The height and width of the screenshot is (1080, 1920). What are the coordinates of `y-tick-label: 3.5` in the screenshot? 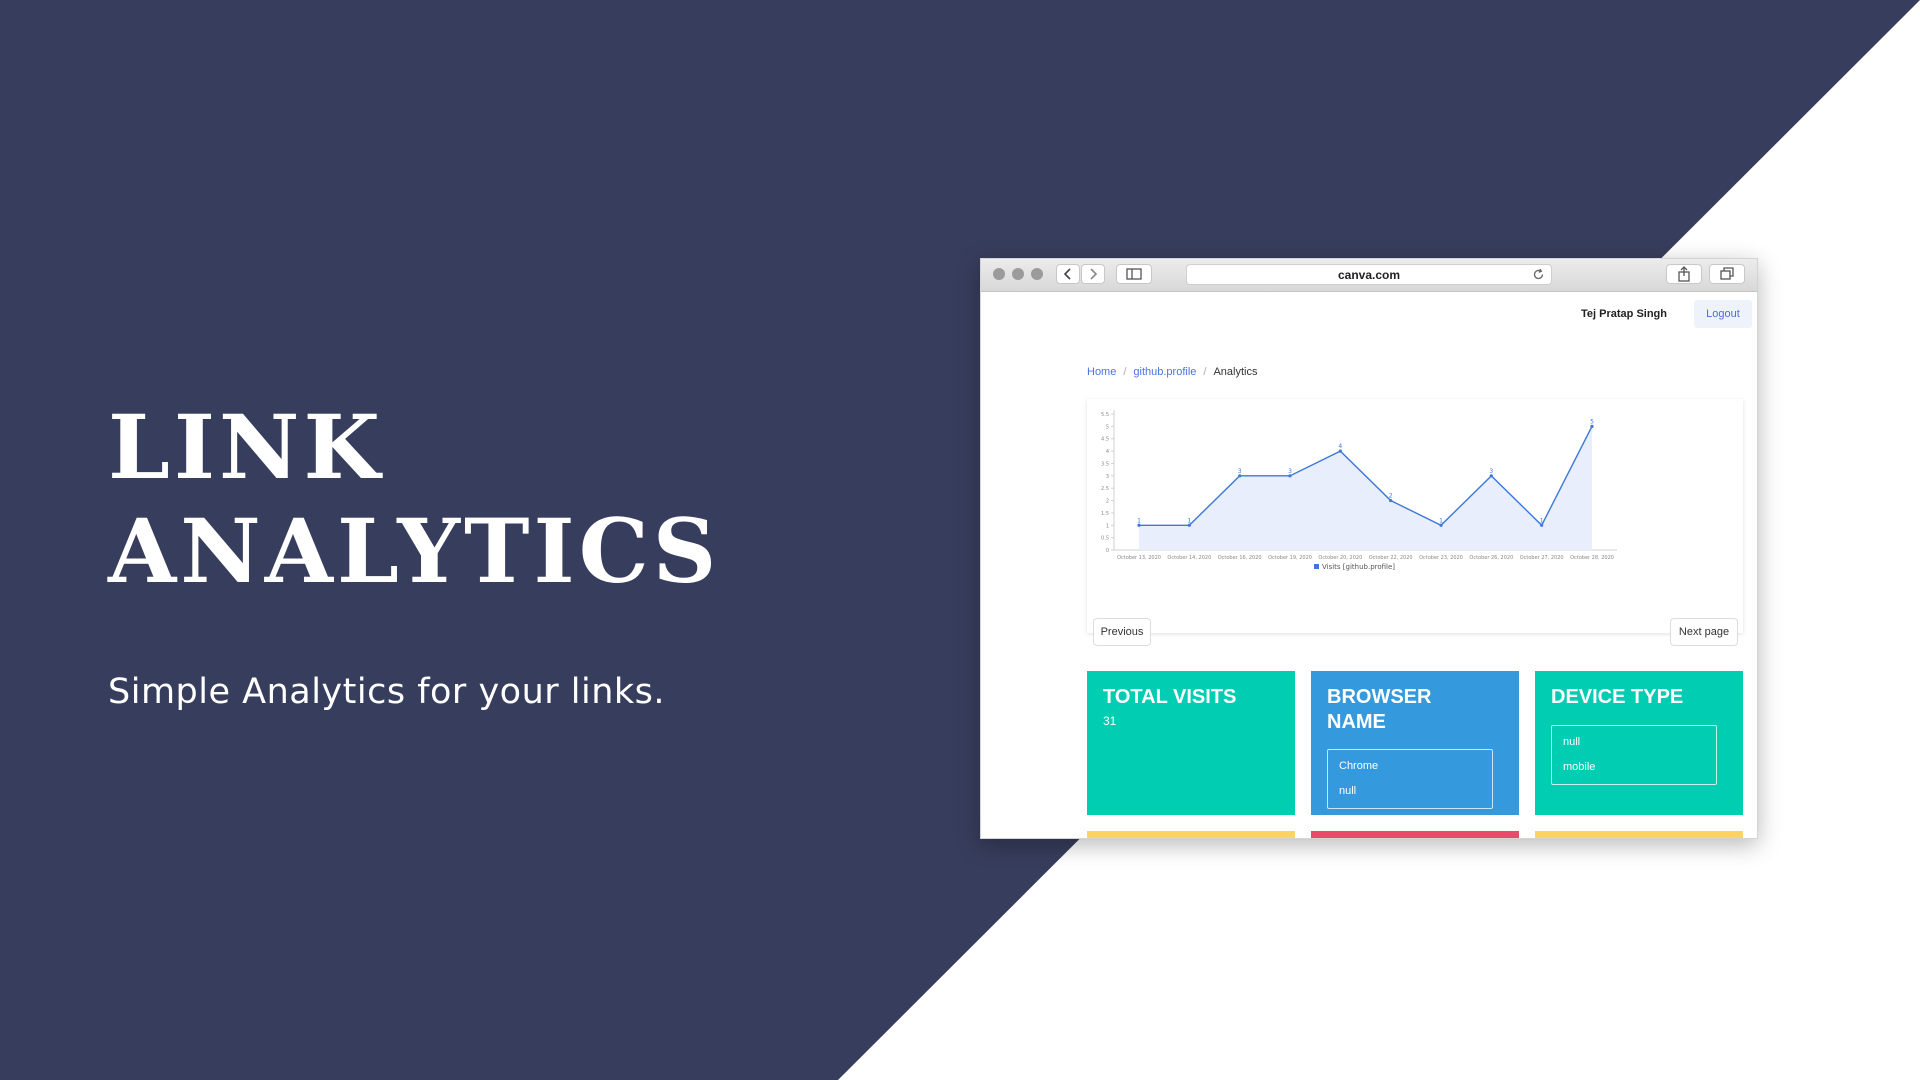 It's located at (1105, 464).